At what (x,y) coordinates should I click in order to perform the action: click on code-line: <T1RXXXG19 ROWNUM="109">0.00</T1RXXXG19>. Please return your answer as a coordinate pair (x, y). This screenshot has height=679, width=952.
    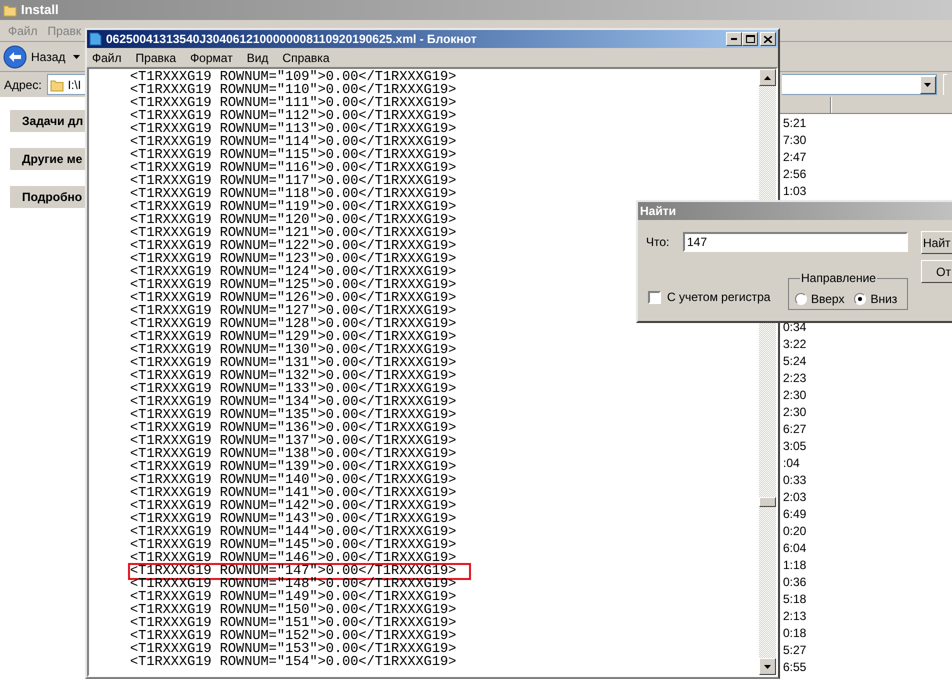
    Looking at the image, I should click on (293, 77).